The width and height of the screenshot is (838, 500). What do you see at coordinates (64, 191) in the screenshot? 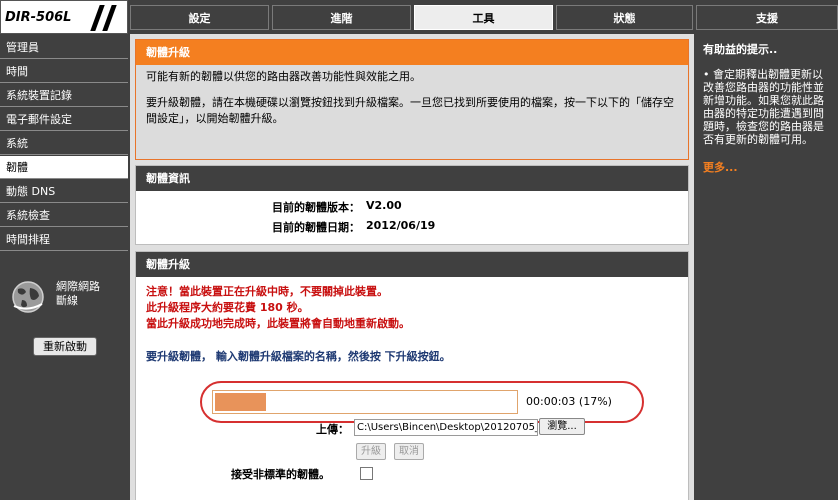
I see `sidebar-item-ddns: 動態 DNS` at bounding box center [64, 191].